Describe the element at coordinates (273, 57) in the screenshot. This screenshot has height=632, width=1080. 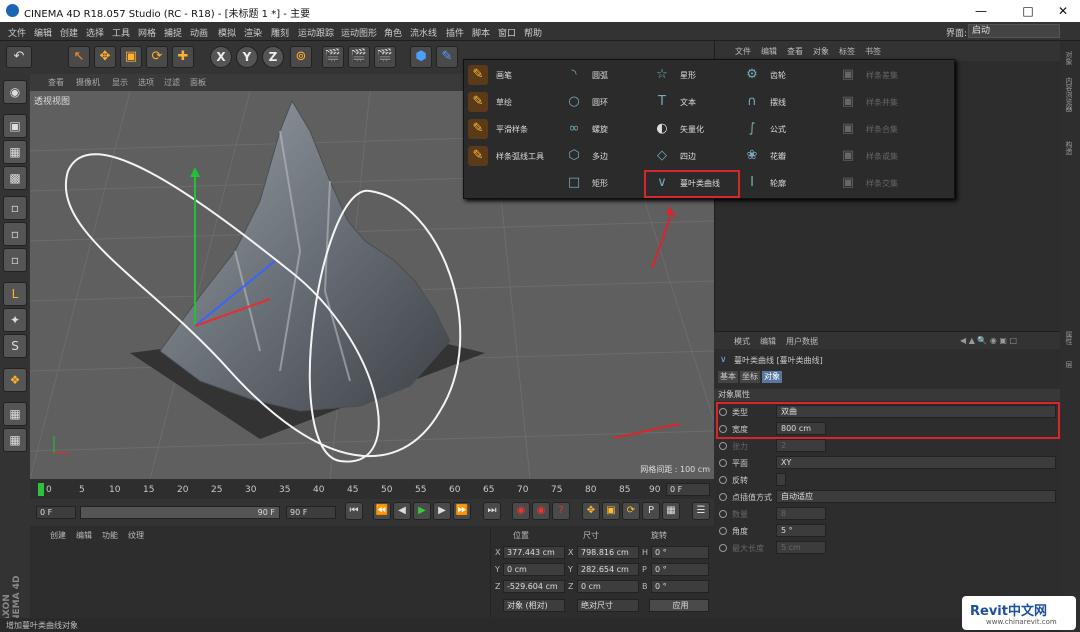
I see `z-axis-lock-icon: Z` at that location.